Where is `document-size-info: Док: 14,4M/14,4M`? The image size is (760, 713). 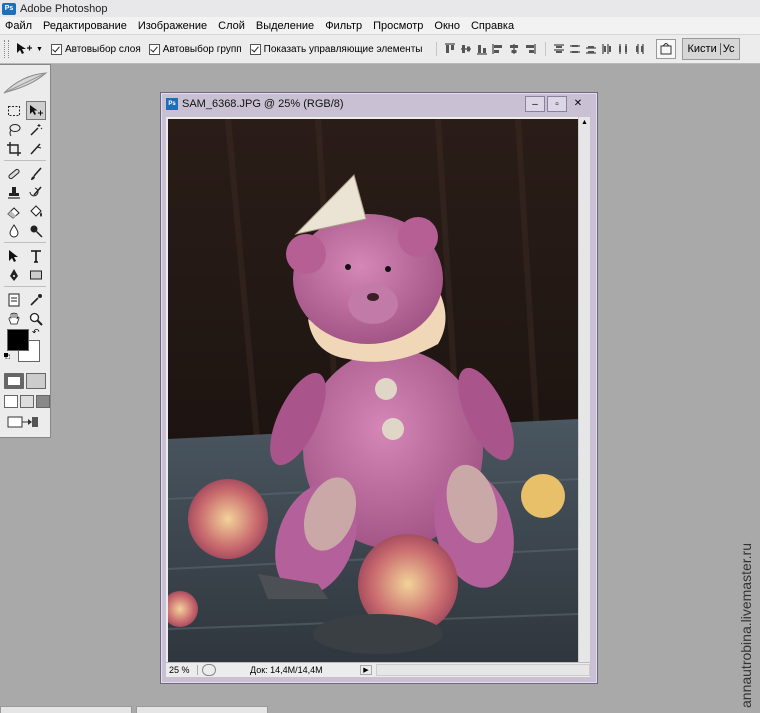
document-size-info: Док: 14,4M/14,4M is located at coordinates (286, 670).